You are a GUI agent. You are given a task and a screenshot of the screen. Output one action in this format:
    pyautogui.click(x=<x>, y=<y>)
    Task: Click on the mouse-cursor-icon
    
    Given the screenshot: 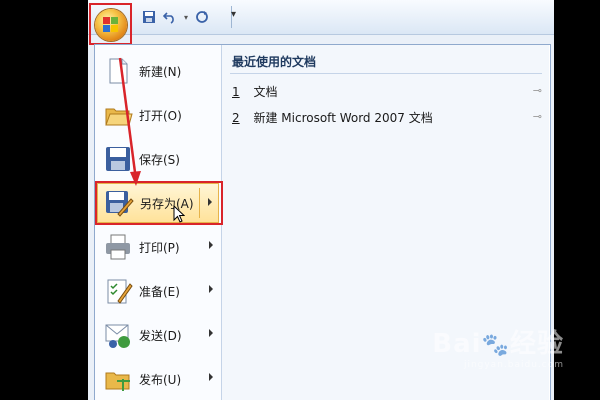 What is the action you would take?
    pyautogui.click(x=179, y=214)
    